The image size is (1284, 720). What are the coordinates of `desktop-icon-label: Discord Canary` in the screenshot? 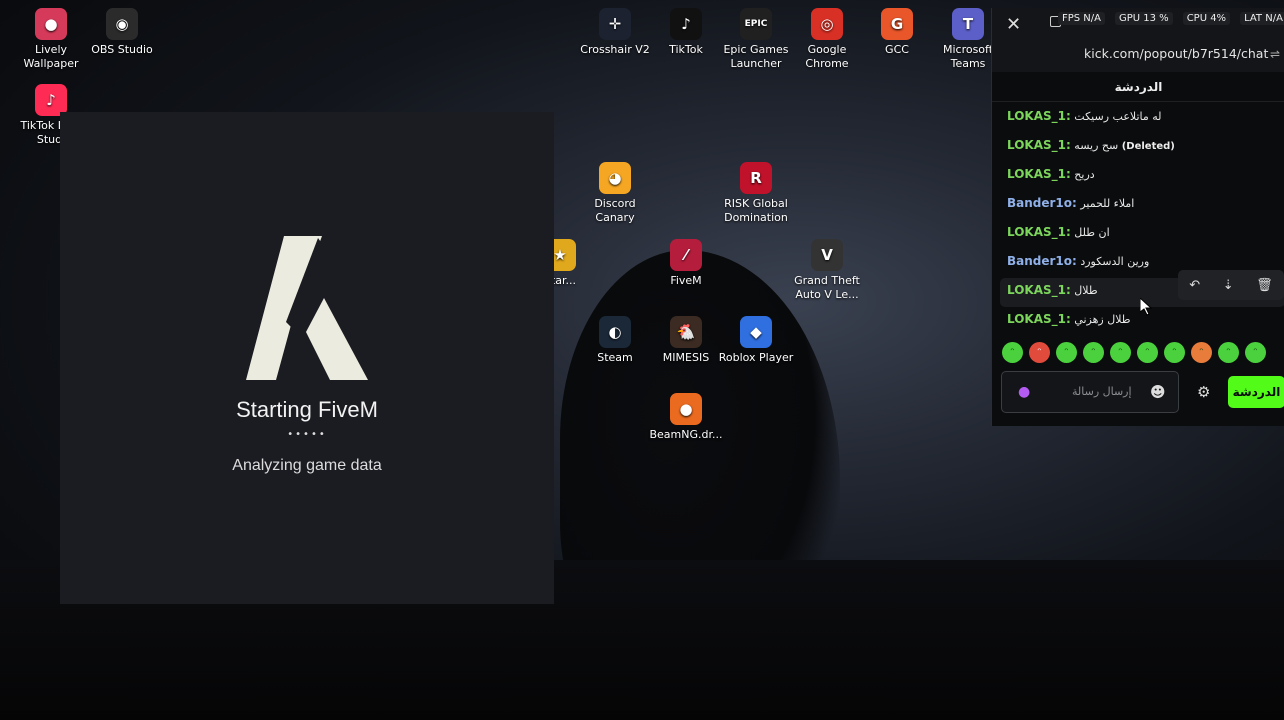 It's located at (615, 210).